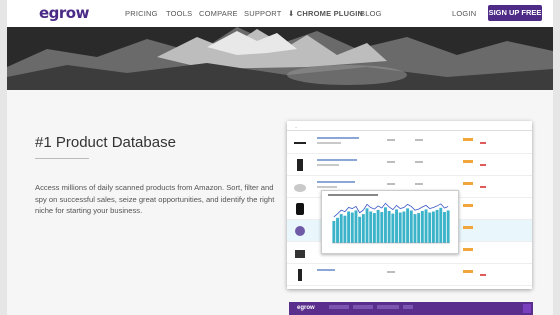 This screenshot has height=315, width=560. I want to click on sales-history-chart, so click(389, 219).